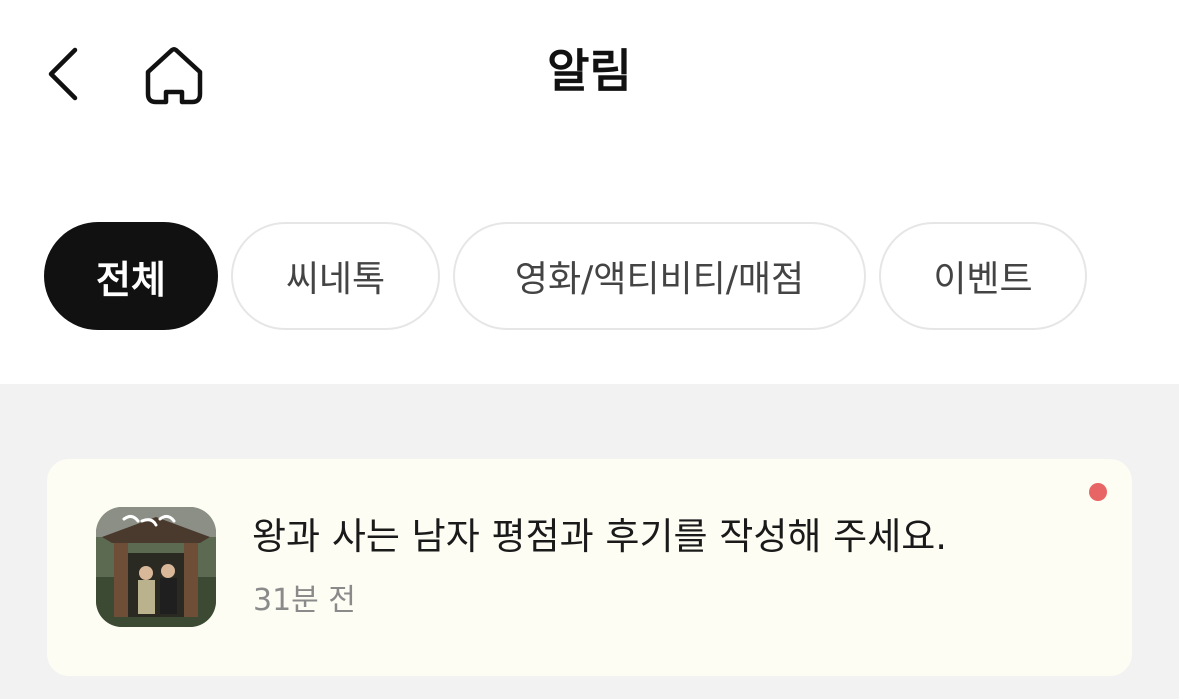  I want to click on filter-chip-movie-activity-snack: 영화/액티비티/매점, so click(659, 276).